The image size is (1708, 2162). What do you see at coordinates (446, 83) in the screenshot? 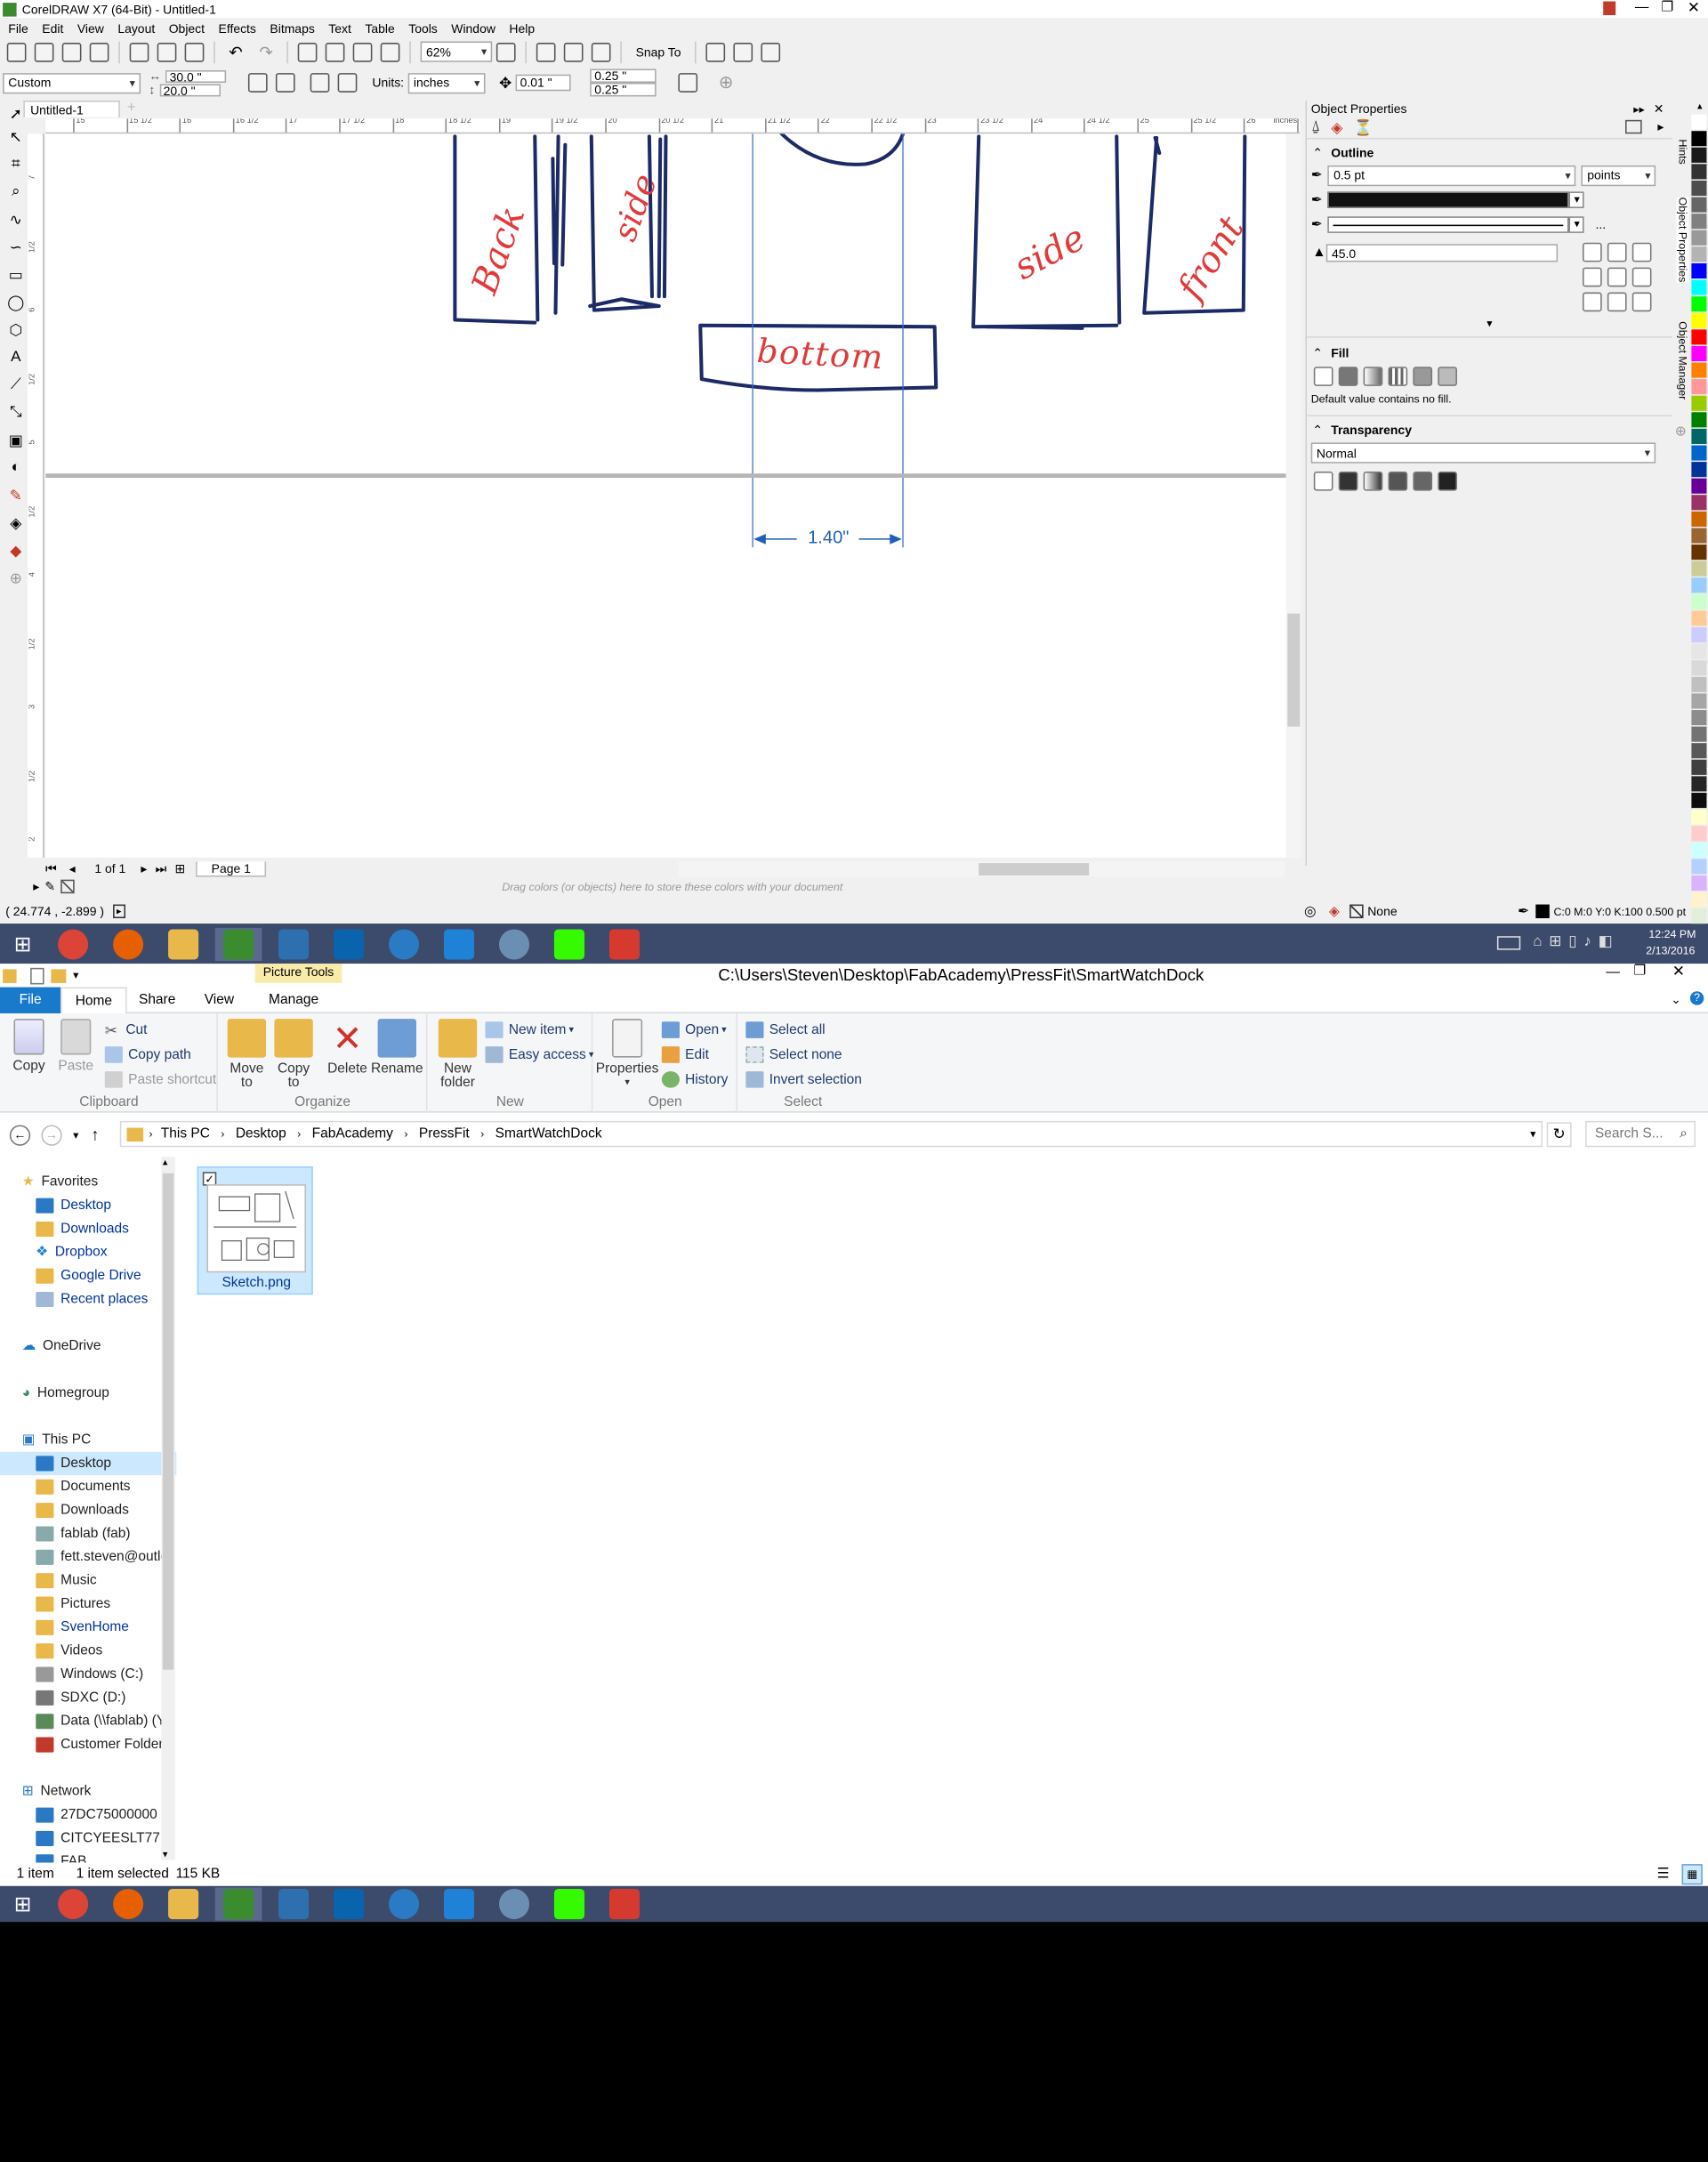
I see `units-select: inches` at bounding box center [446, 83].